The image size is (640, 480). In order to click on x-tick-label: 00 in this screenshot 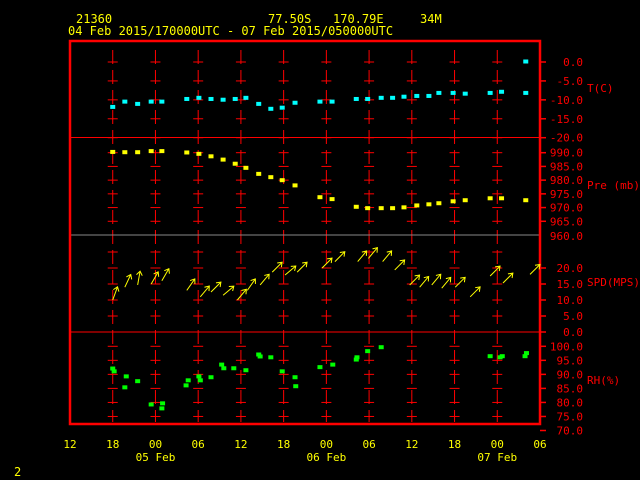, I will do `click(497, 444)`.